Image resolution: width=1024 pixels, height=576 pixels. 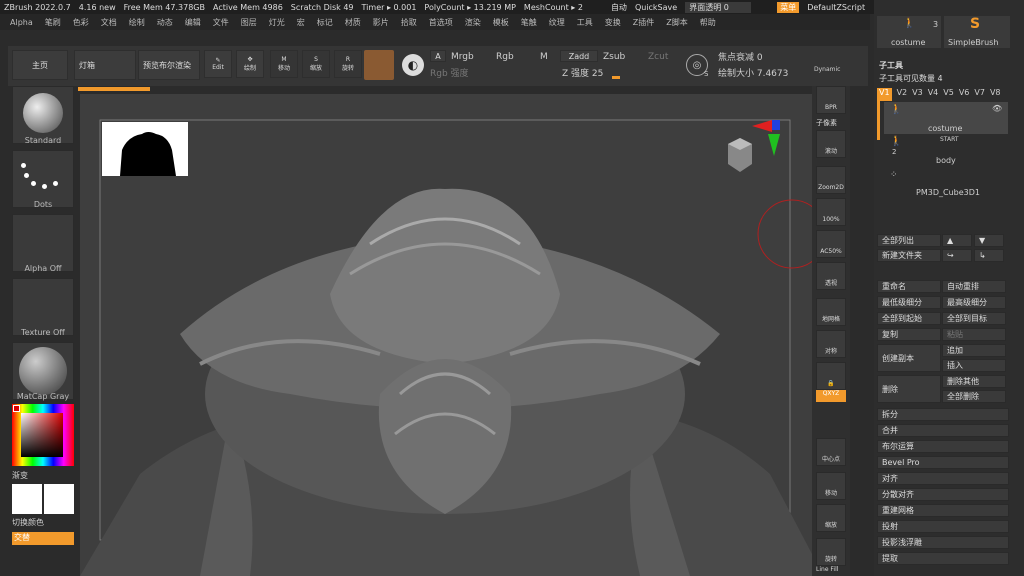 What do you see at coordinates (977, 32) in the screenshot?
I see `simplebrush-button: S SimpleBrush` at bounding box center [977, 32].